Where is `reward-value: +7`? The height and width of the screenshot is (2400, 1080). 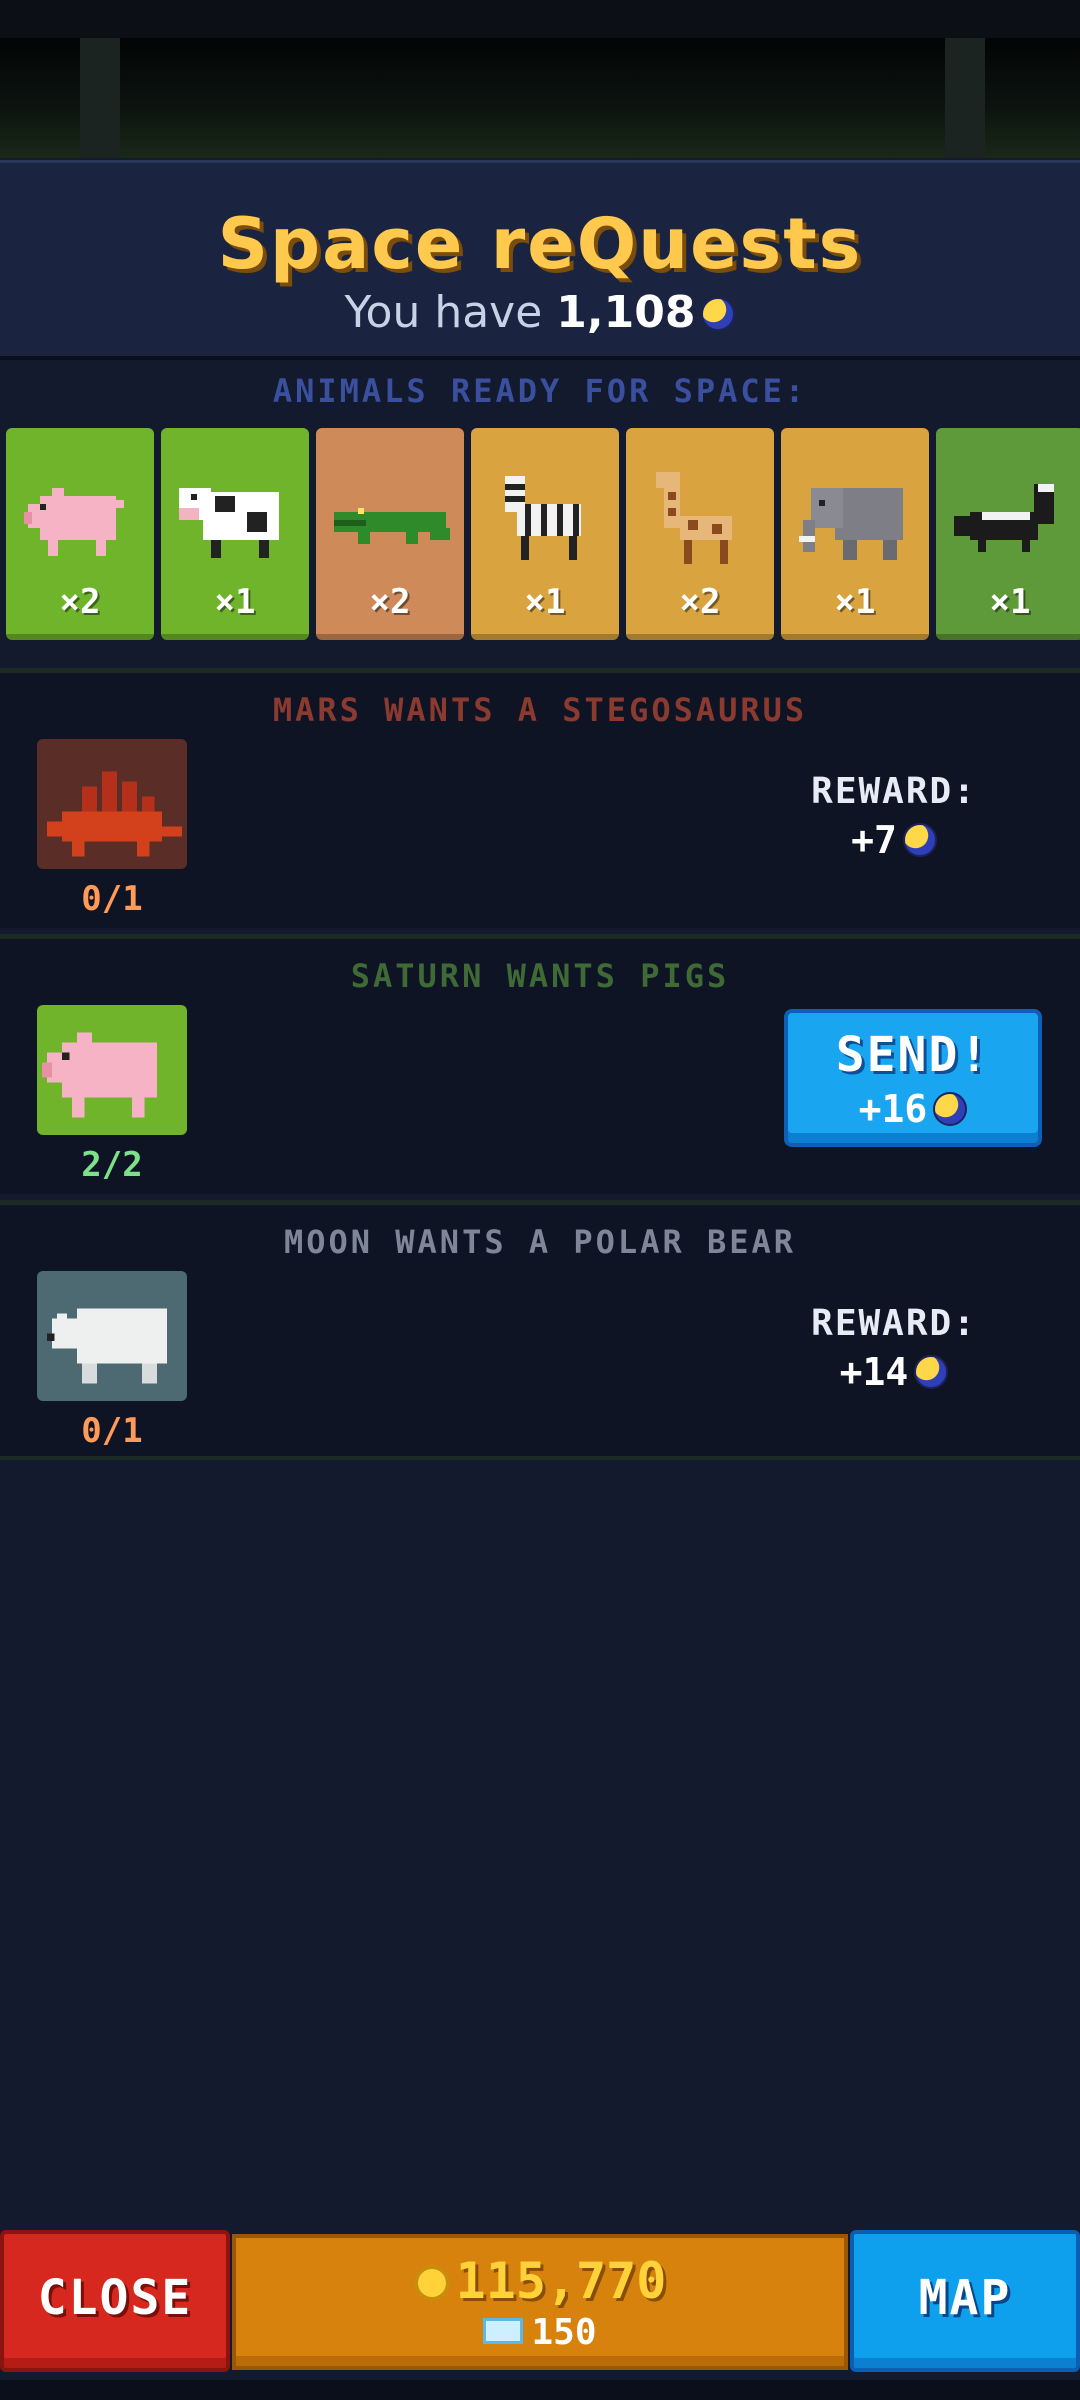
reward-value: +7 is located at coordinates (894, 840).